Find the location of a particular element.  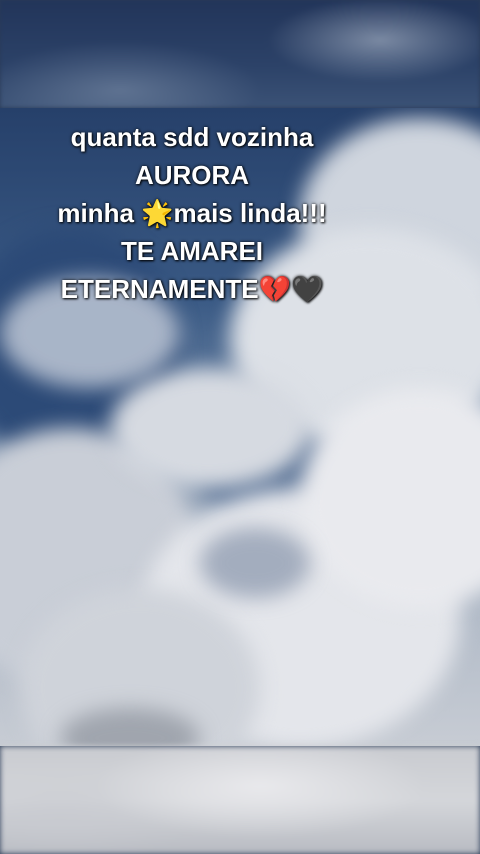

cloud-shadow is located at coordinates (255, 563).